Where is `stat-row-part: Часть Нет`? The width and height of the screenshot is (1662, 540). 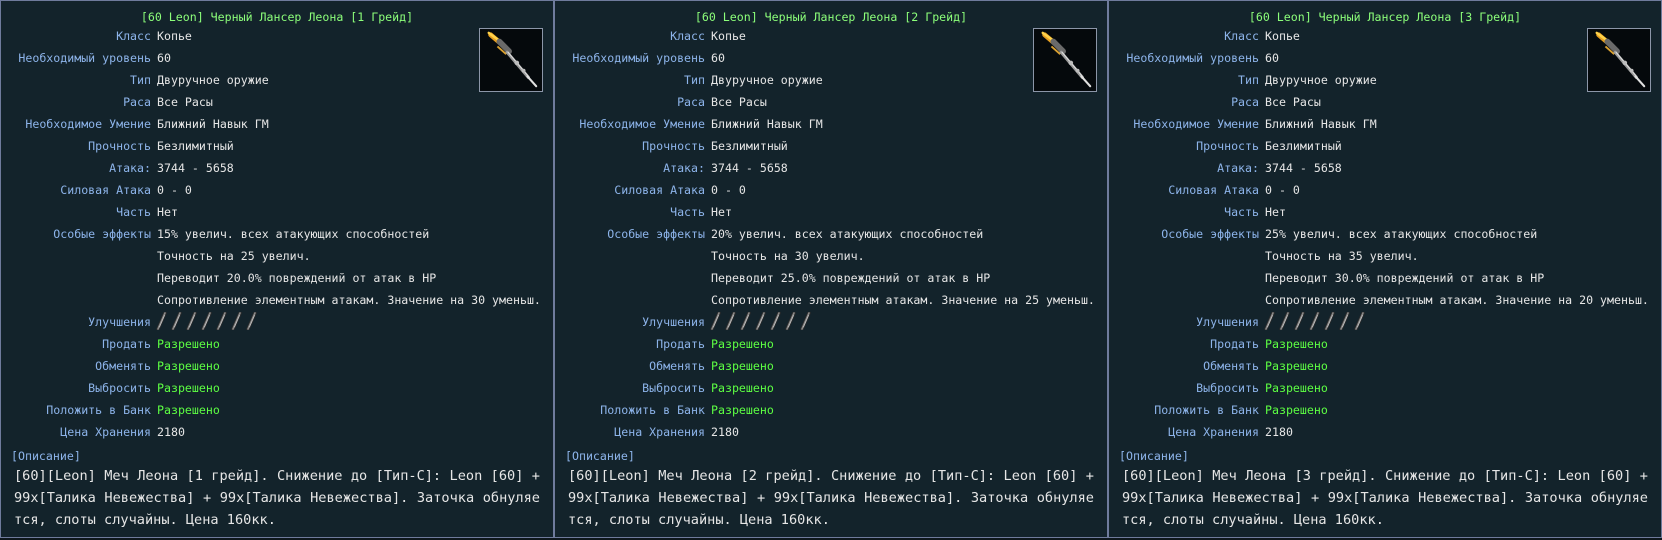 stat-row-part: Часть Нет is located at coordinates (1385, 216).